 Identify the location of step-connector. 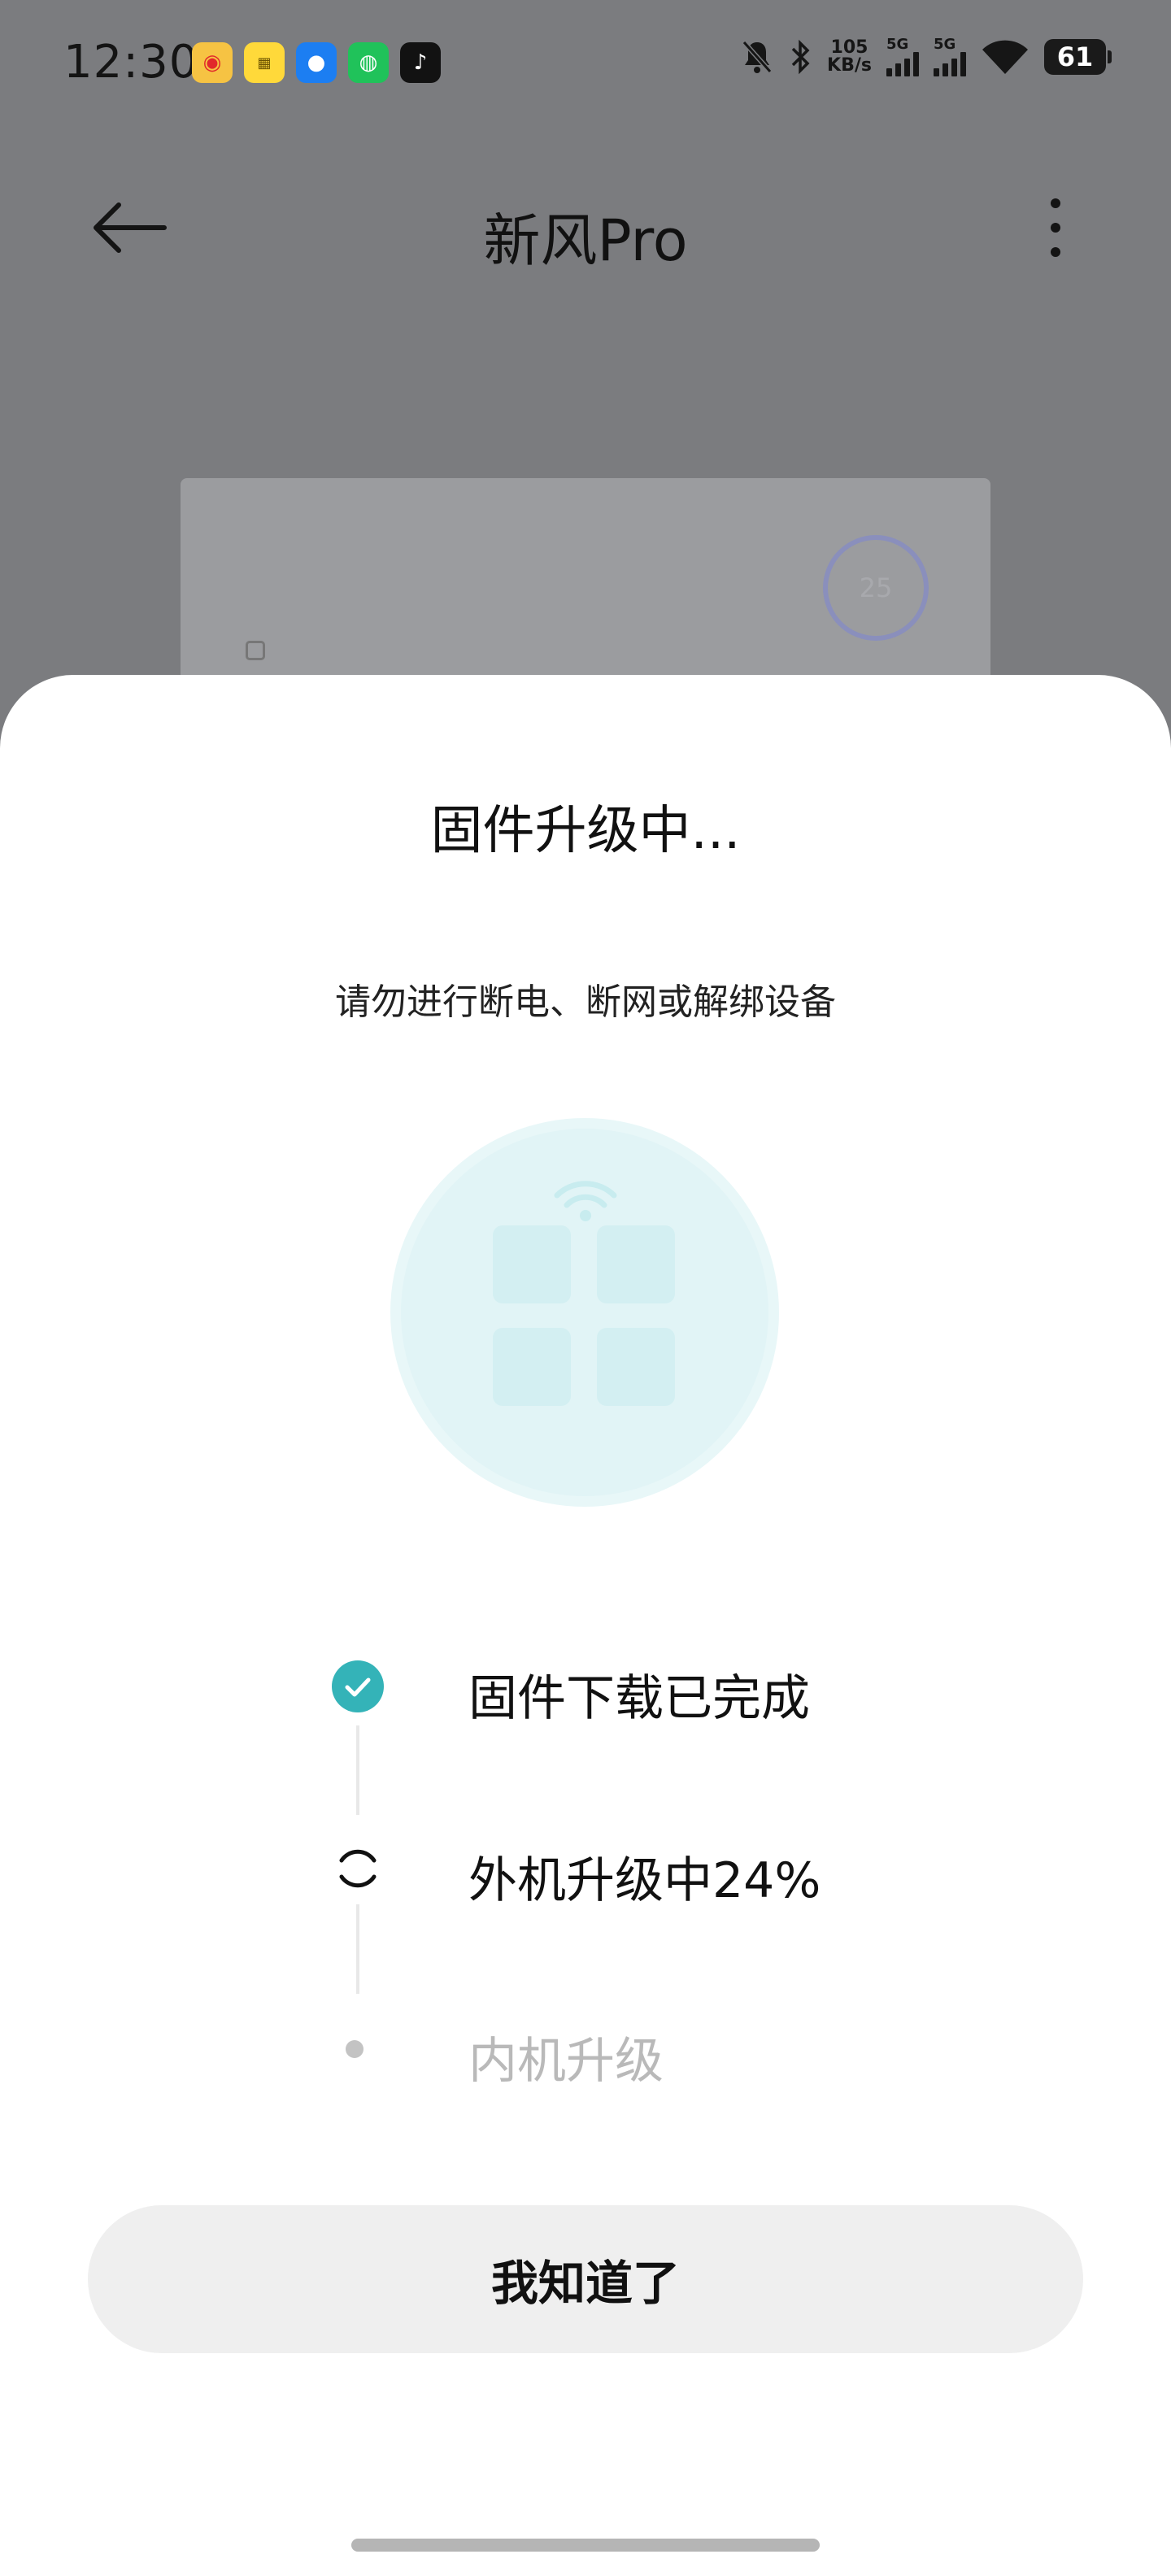
(358, 1770).